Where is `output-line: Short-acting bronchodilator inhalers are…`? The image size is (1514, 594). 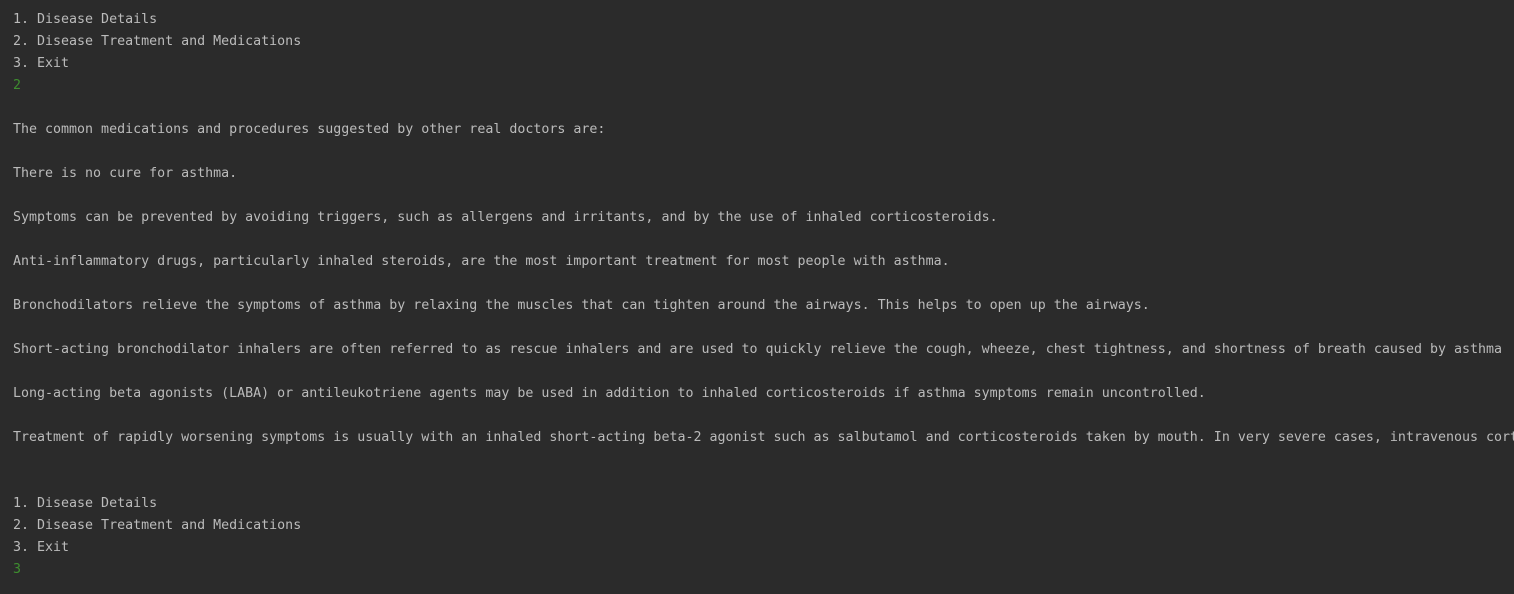
output-line: Short-acting bronchodilator inhalers are… is located at coordinates (758, 349).